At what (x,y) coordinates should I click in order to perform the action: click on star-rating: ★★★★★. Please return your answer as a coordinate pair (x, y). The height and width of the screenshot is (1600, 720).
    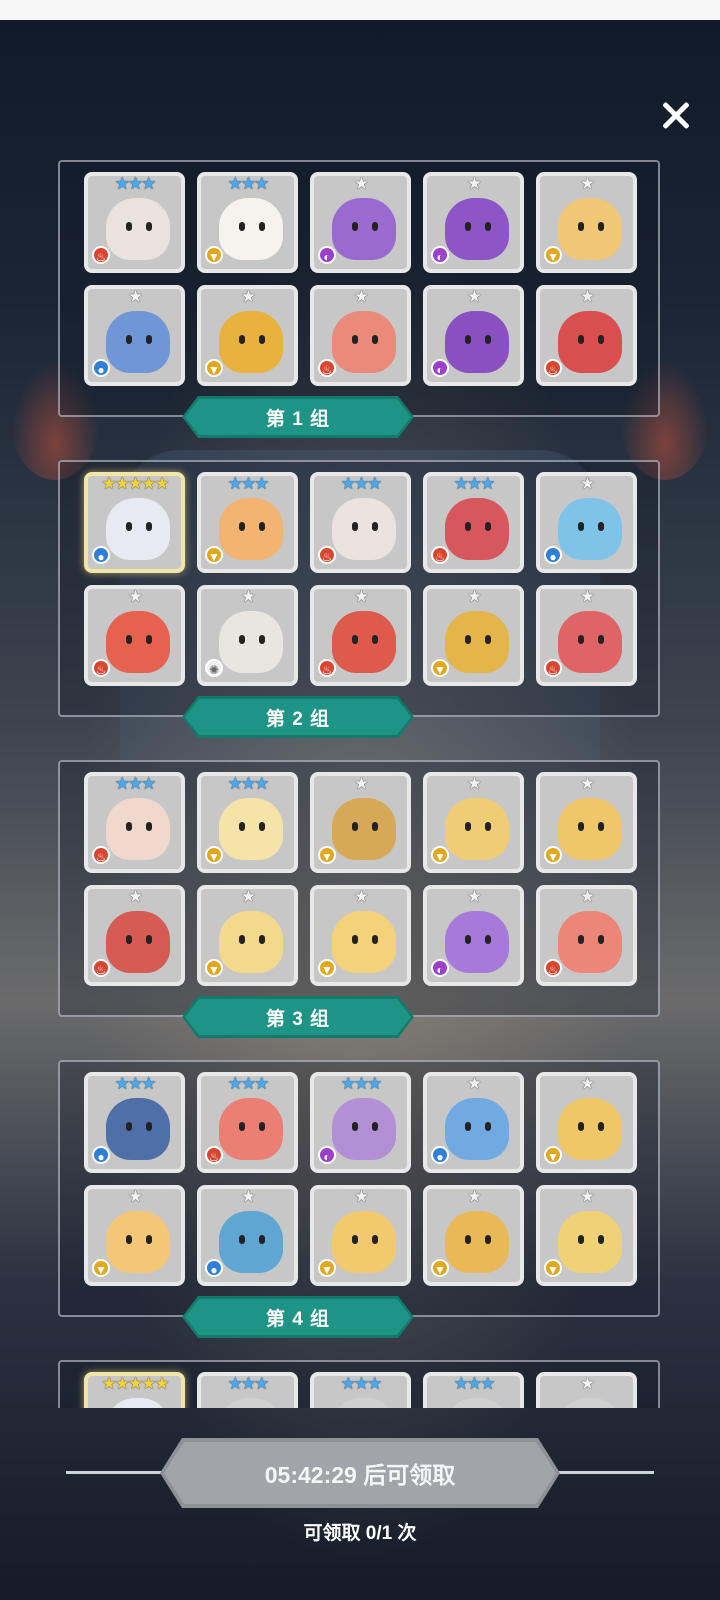
    Looking at the image, I should click on (135, 1383).